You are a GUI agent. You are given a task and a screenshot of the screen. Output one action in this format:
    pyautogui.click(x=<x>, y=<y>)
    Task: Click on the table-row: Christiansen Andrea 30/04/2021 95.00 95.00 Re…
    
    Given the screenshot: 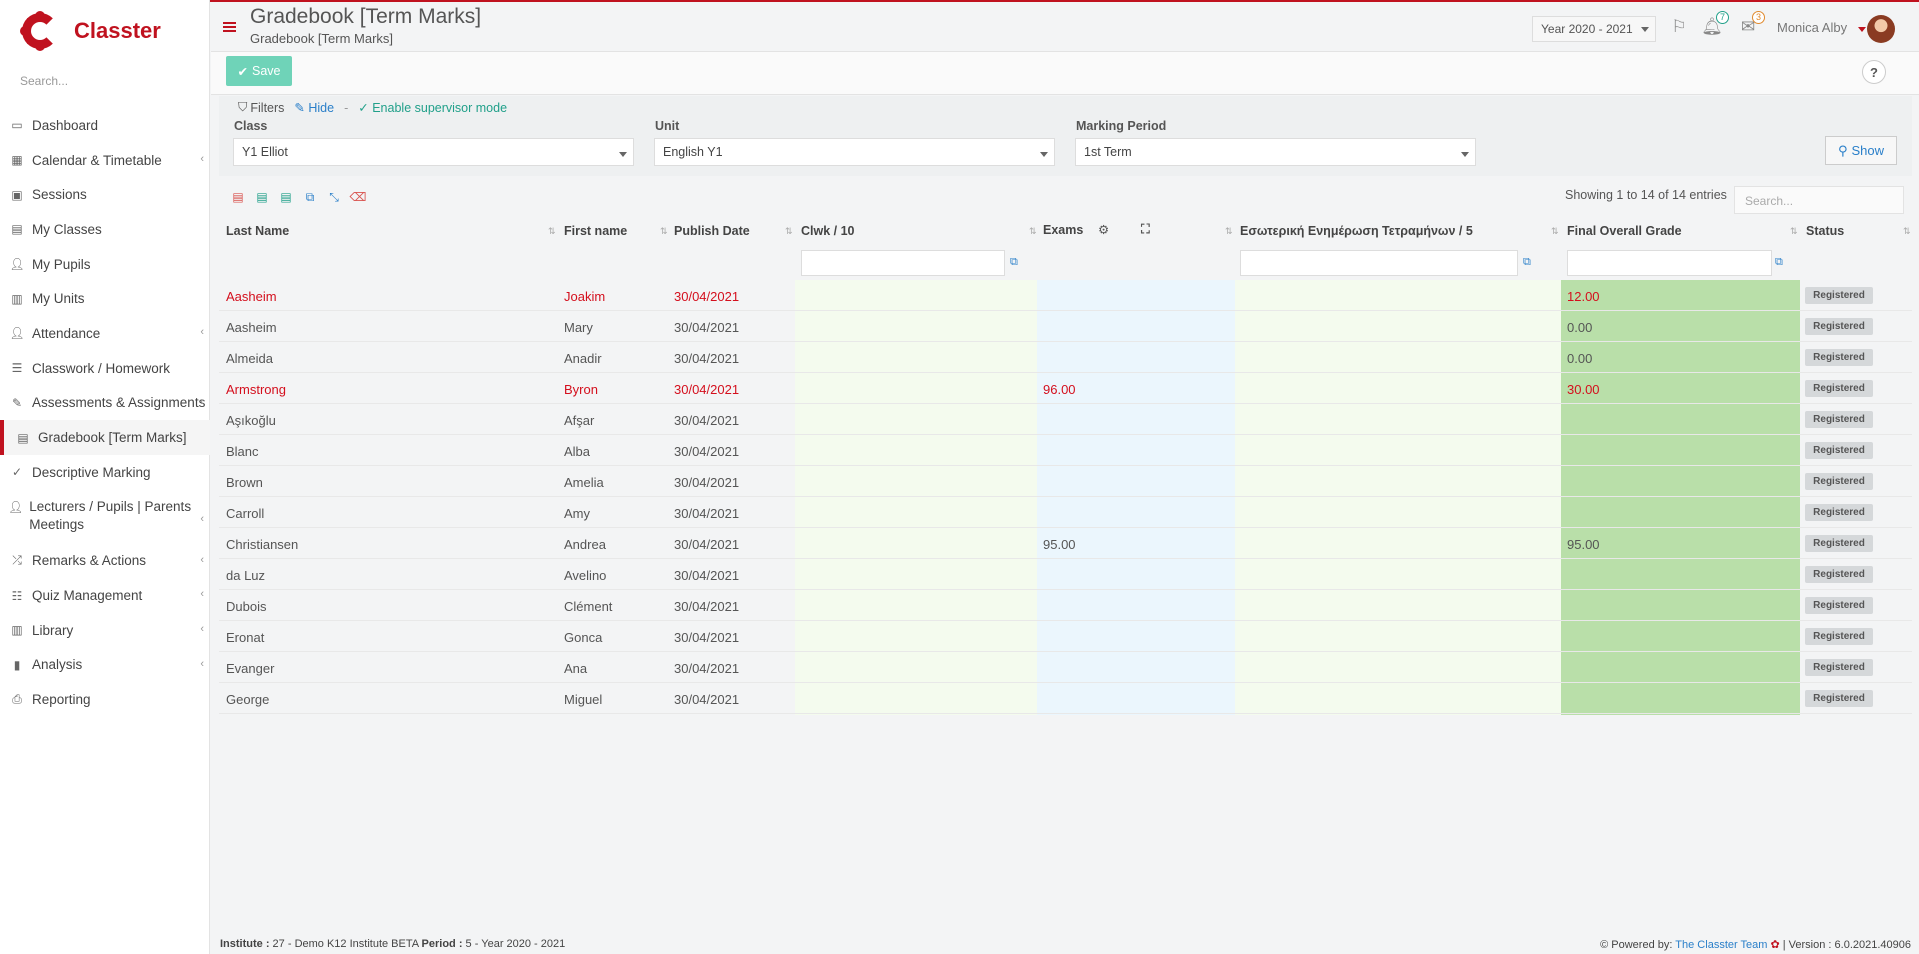 What is the action you would take?
    pyautogui.click(x=1065, y=543)
    